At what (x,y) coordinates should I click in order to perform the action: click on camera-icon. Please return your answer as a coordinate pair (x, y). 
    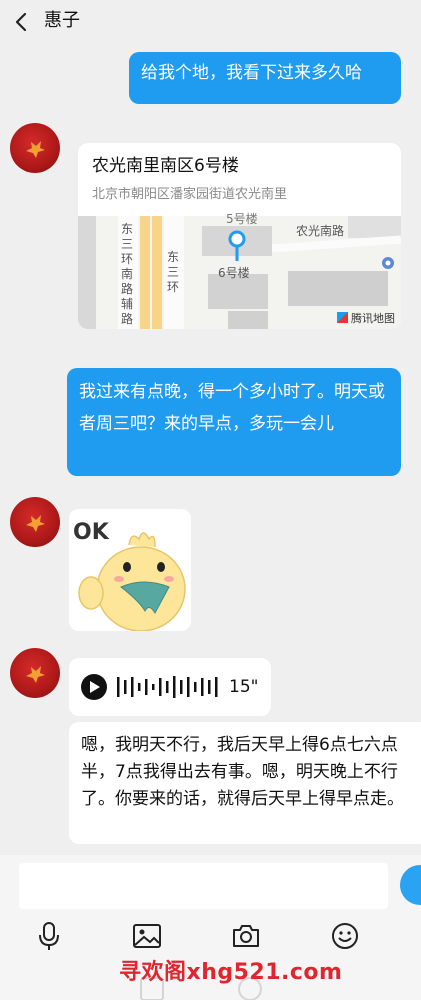
    Looking at the image, I should click on (246, 936).